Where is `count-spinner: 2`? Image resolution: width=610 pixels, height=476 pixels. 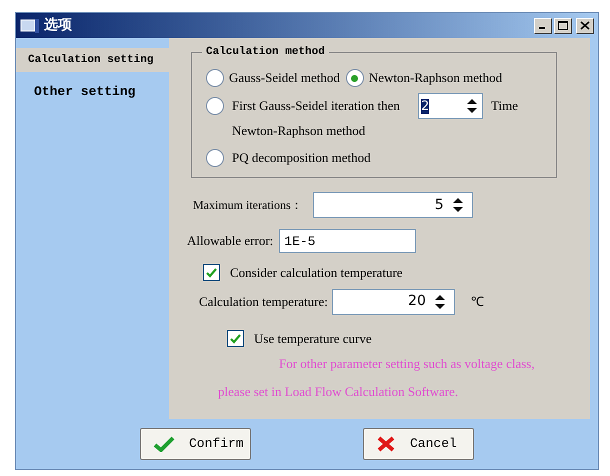 count-spinner: 2 is located at coordinates (450, 106).